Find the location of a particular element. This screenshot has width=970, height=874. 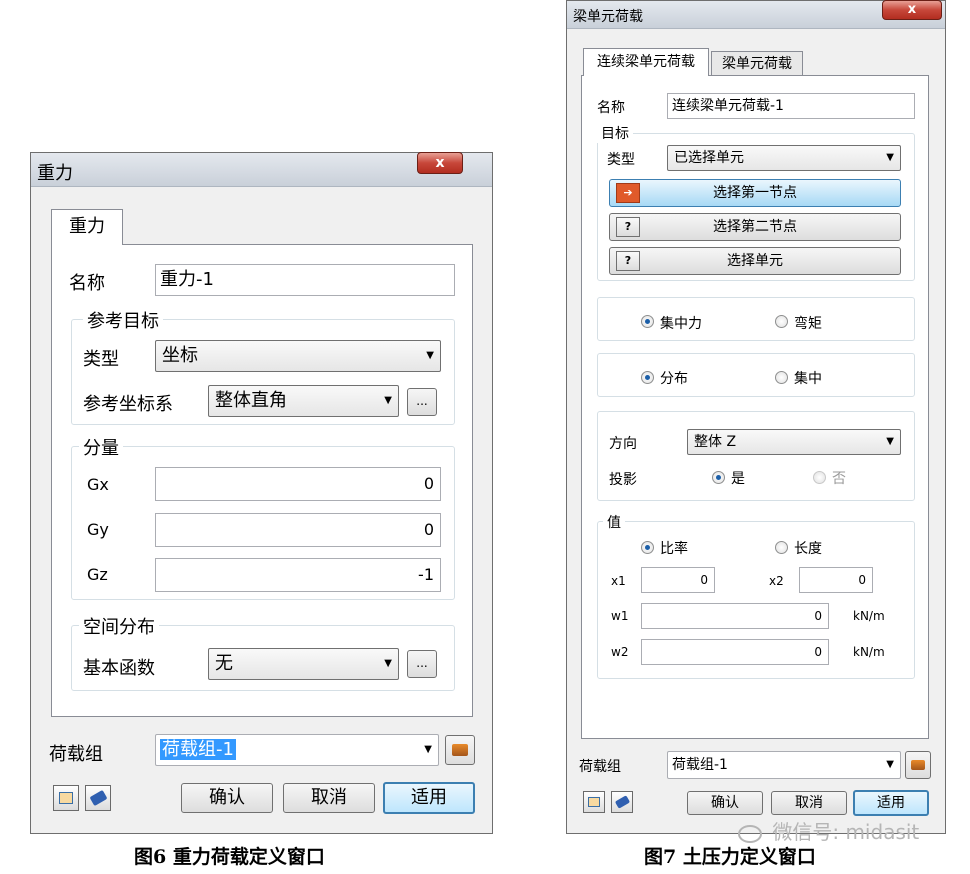

radio-length is located at coordinates (781, 547).